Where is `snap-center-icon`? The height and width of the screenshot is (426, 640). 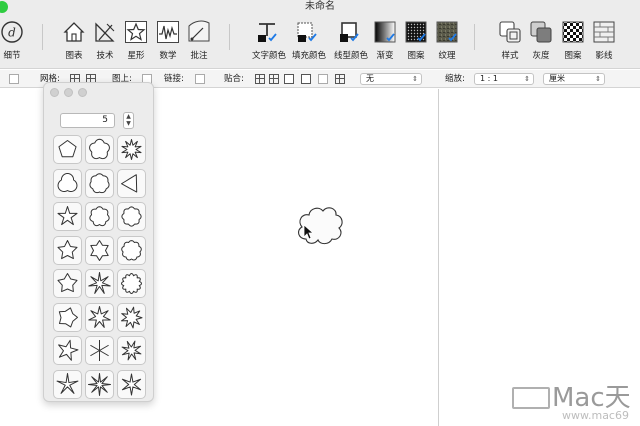 snap-center-icon is located at coordinates (323, 79).